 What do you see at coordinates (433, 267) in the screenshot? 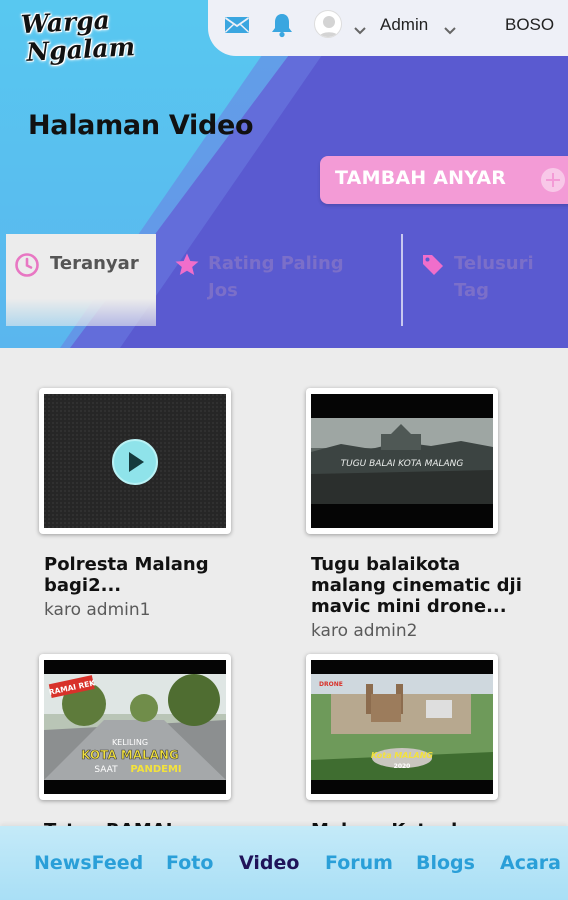
I see `tag-icon` at bounding box center [433, 267].